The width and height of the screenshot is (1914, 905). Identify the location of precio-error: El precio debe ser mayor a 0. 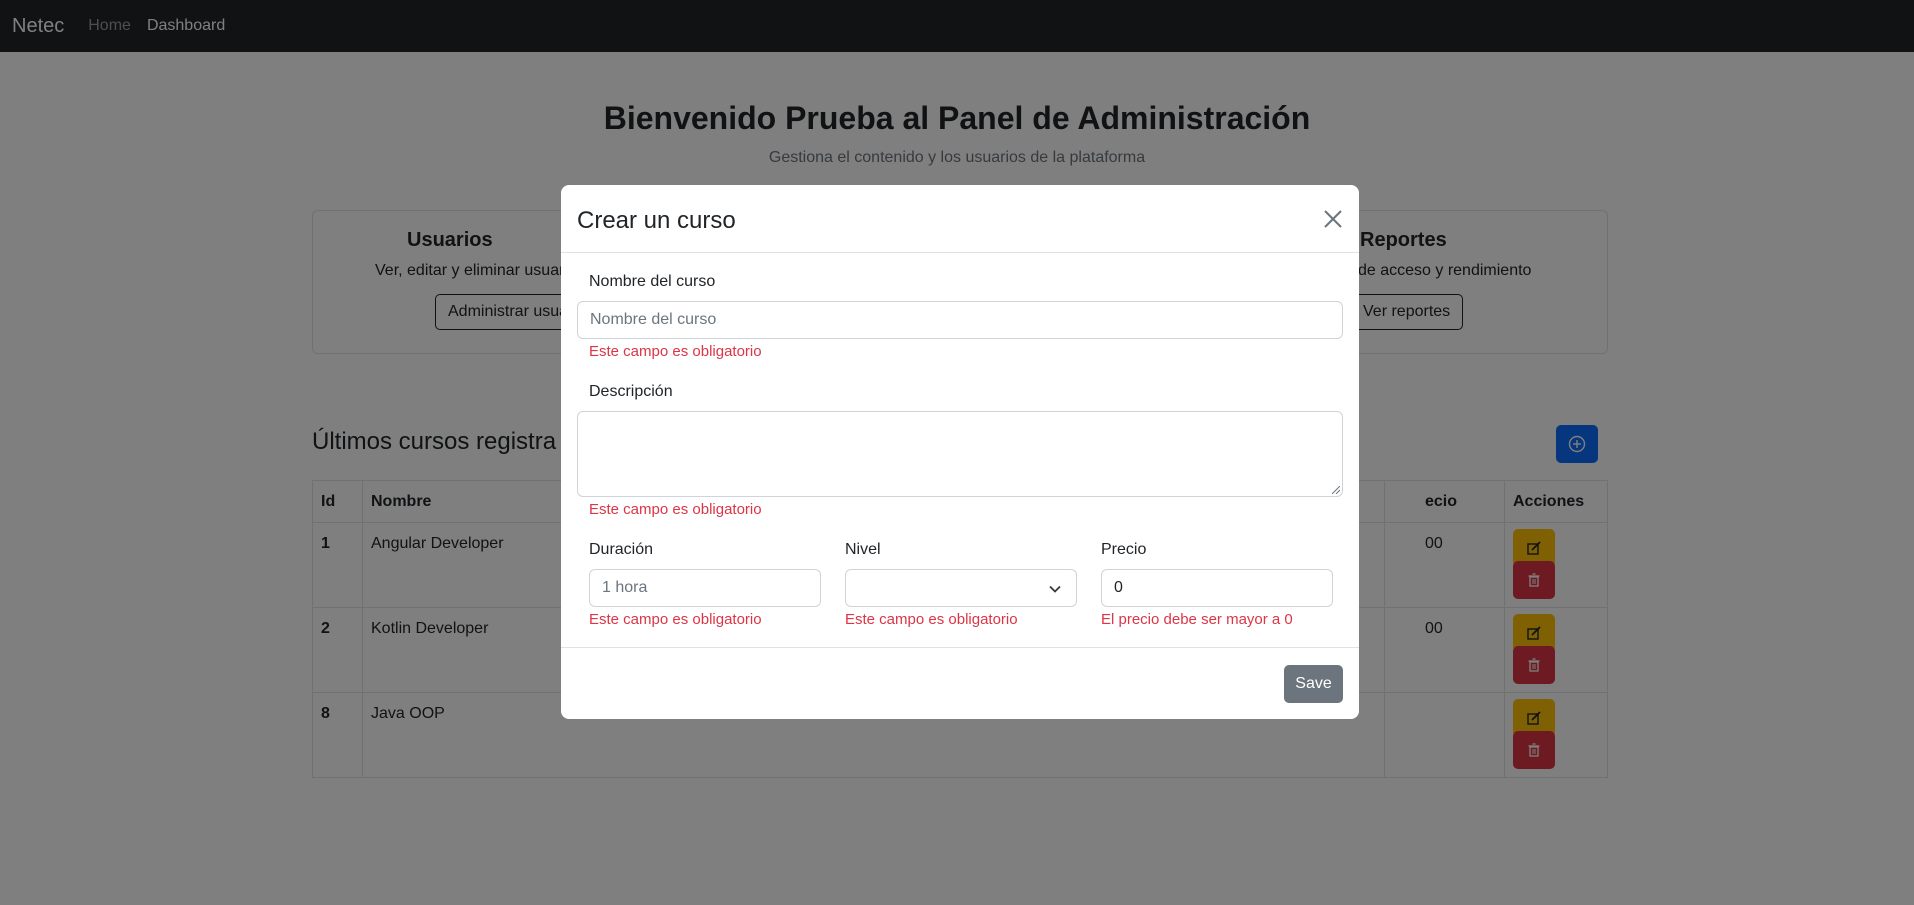
(1197, 619).